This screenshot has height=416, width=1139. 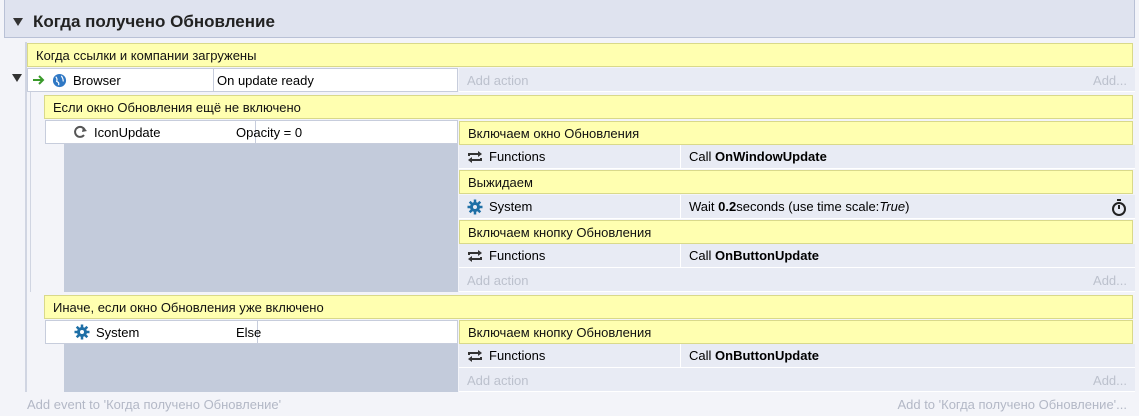 I want to click on subevent-condition: System Else, so click(x=251, y=332).